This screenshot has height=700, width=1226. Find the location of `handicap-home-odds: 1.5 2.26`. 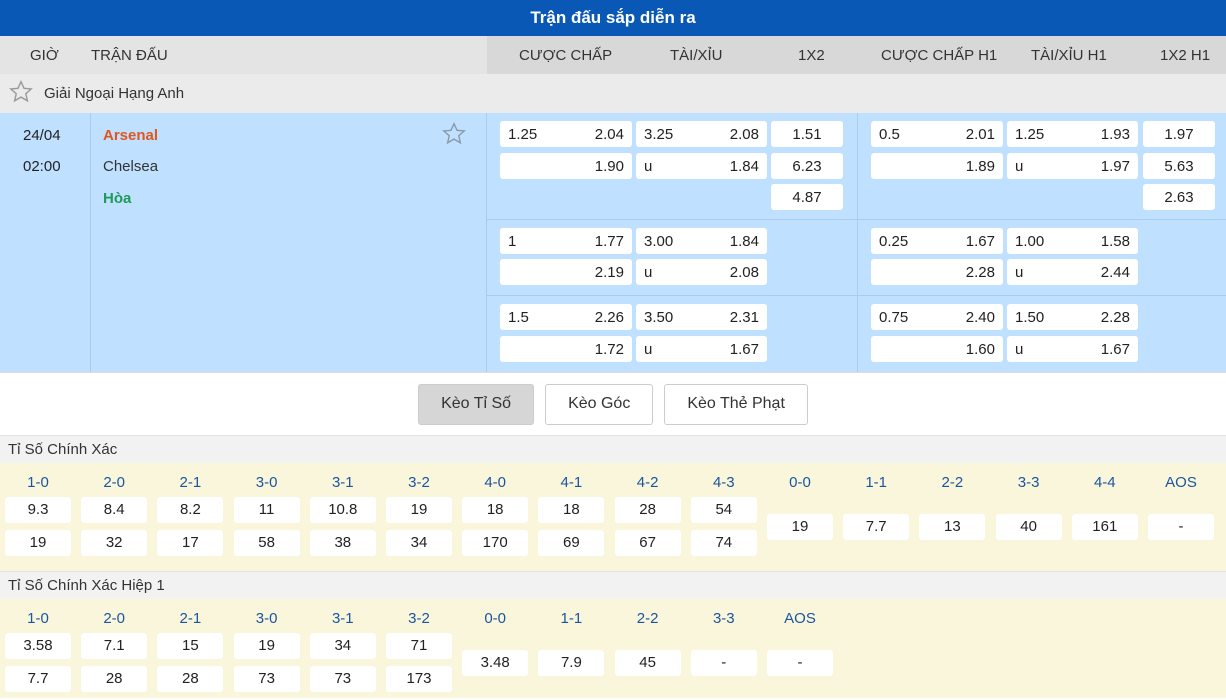

handicap-home-odds: 1.5 2.26 is located at coordinates (566, 317).